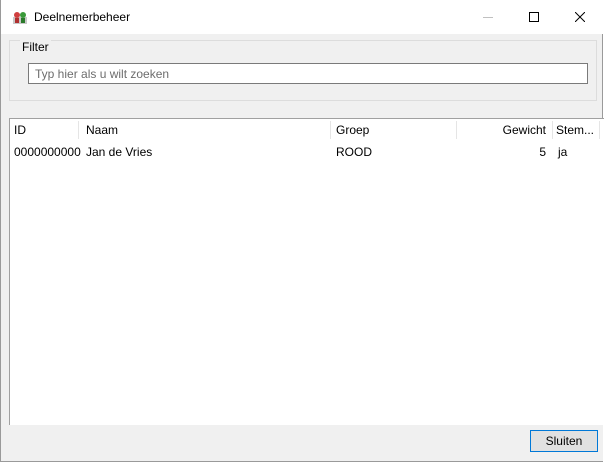  What do you see at coordinates (119, 152) in the screenshot?
I see `cell-naam: Jan de Vries` at bounding box center [119, 152].